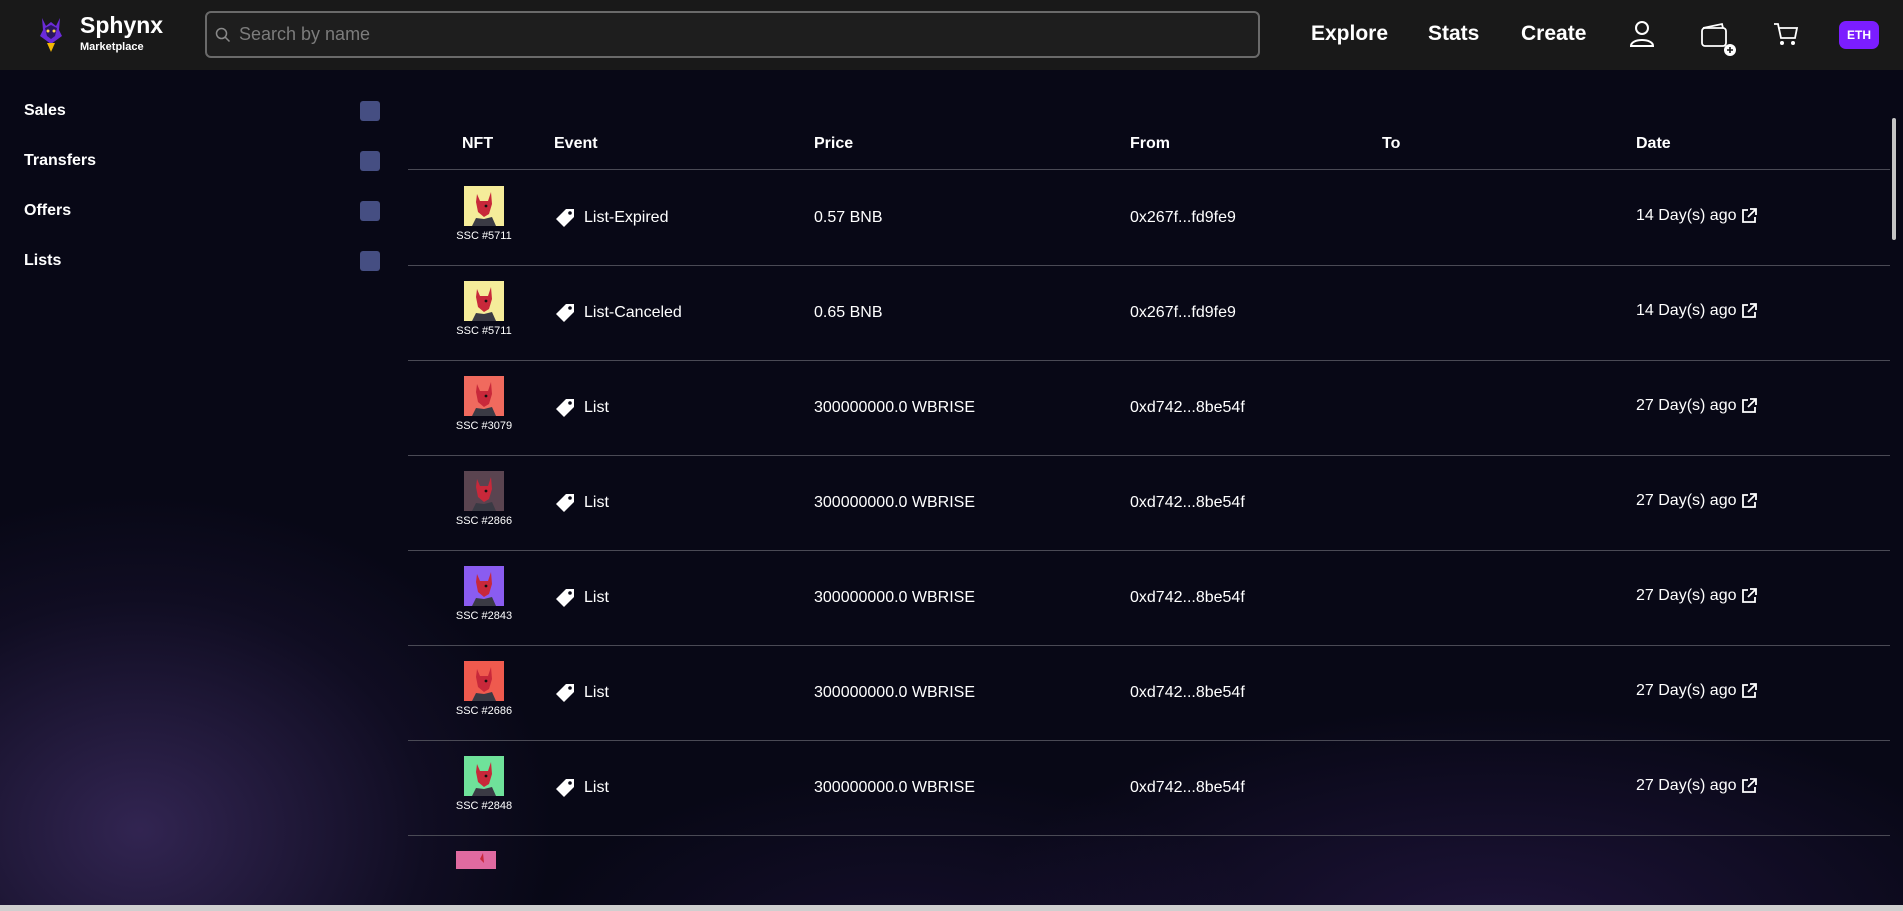  I want to click on column-to: To, so click(1391, 143).